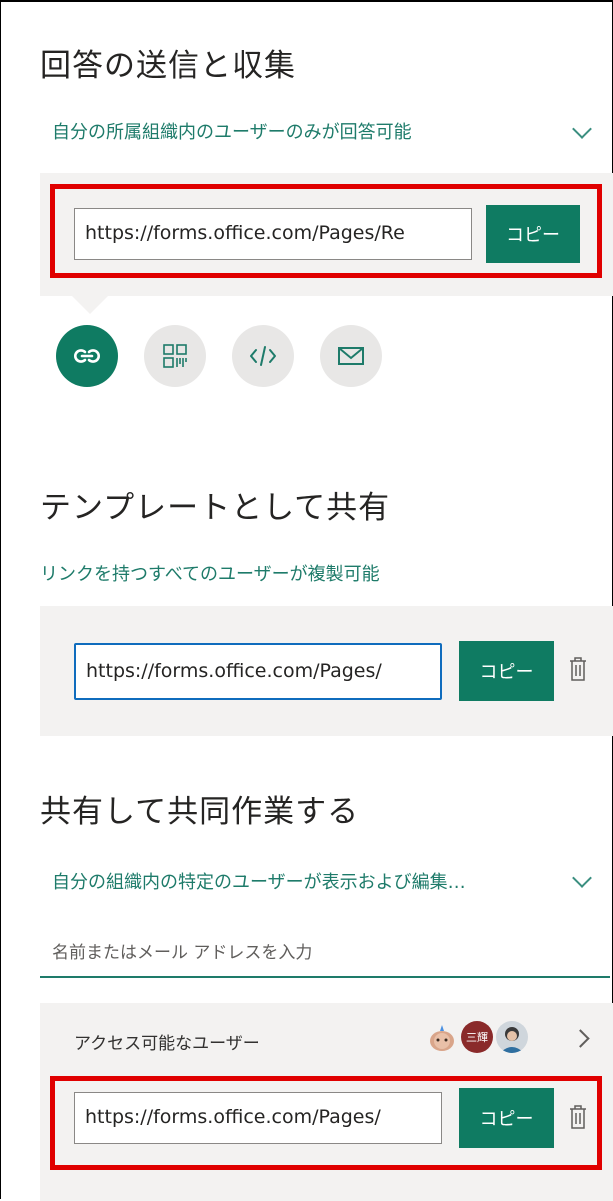  What do you see at coordinates (325, 977) in the screenshot?
I see `input-underline` at bounding box center [325, 977].